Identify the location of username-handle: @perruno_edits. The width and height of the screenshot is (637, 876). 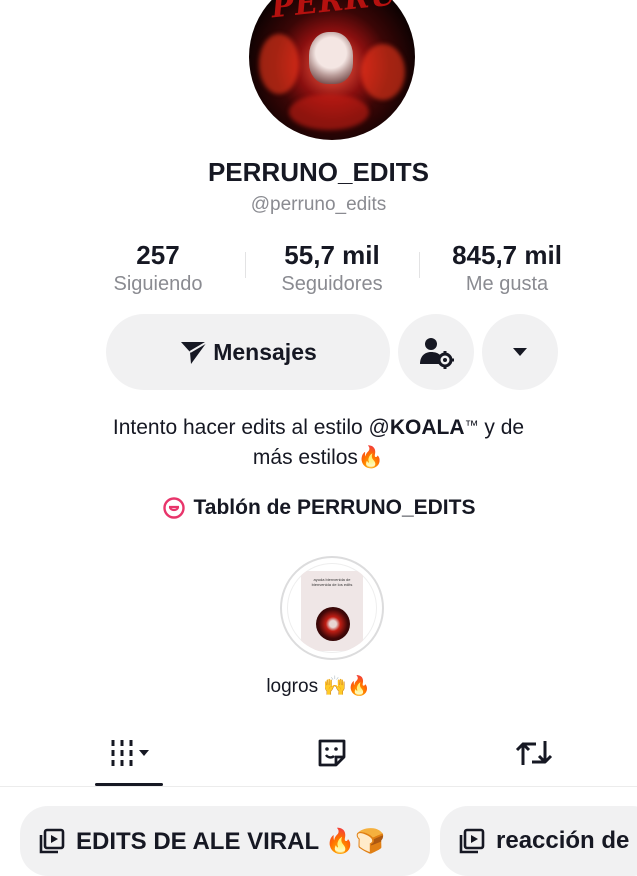
(318, 204).